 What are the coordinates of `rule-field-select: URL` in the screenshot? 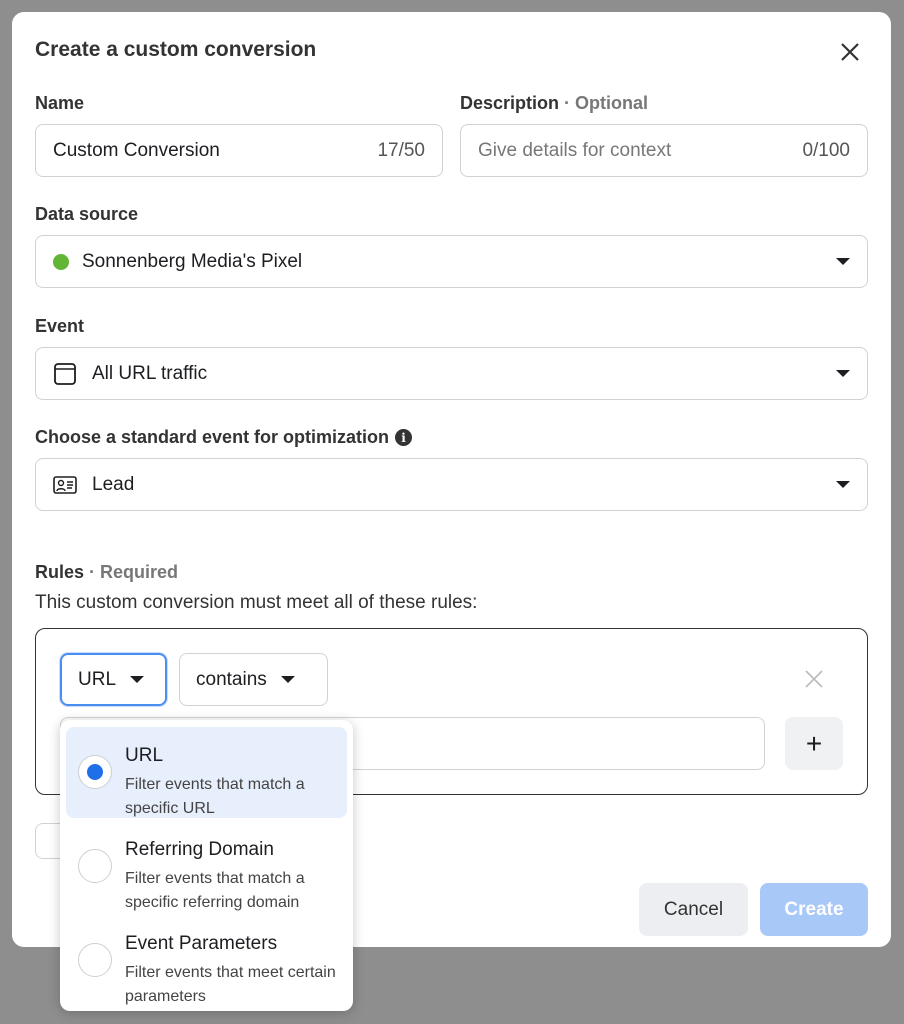 It's located at (113, 679).